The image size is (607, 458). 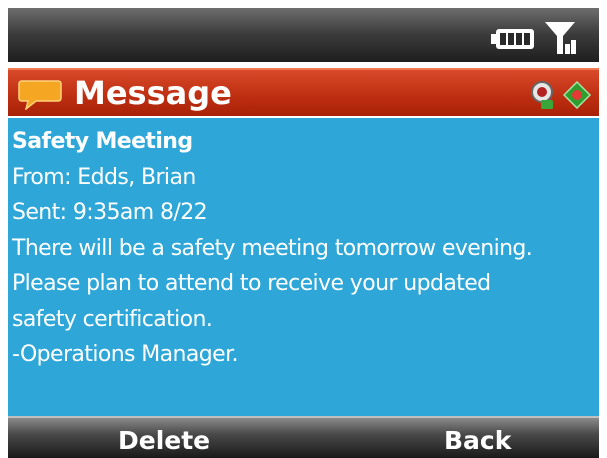 I want to click on delete-button: Delete, so click(x=164, y=441).